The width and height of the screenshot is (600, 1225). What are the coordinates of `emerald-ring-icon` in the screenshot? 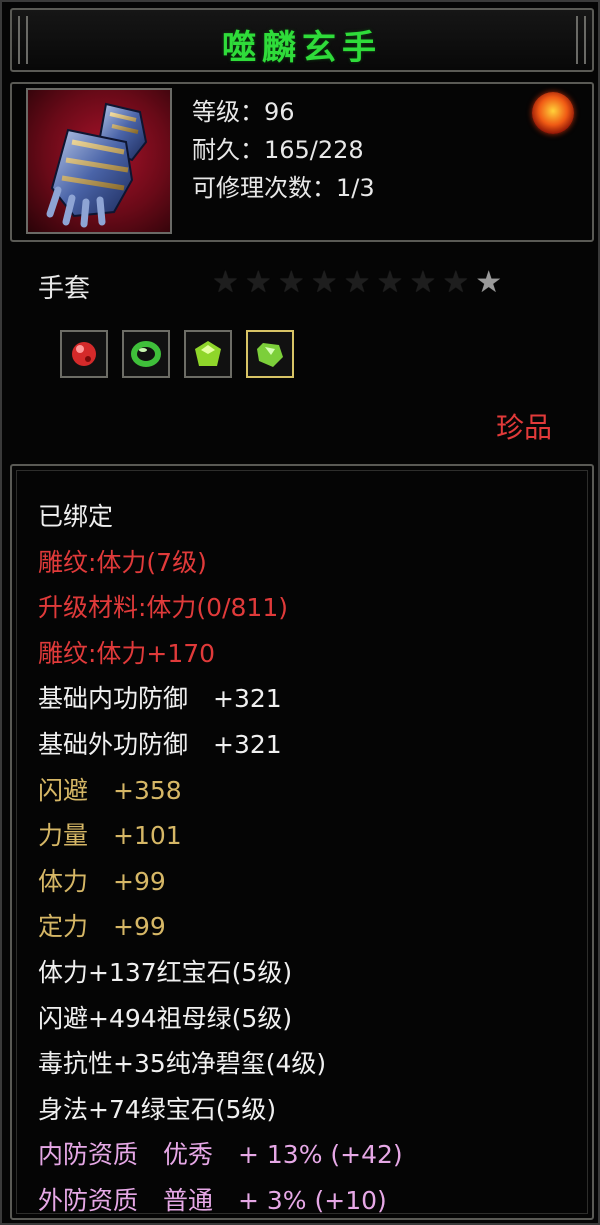 It's located at (146, 354).